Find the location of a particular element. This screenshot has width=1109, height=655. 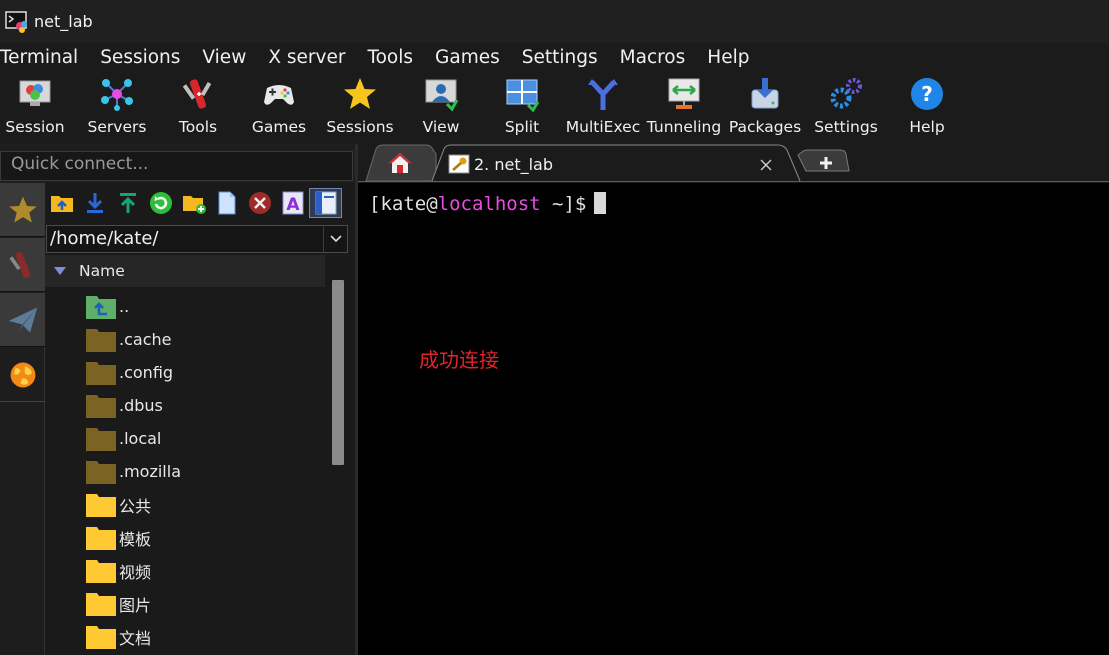

view-icon is located at coordinates (442, 95).